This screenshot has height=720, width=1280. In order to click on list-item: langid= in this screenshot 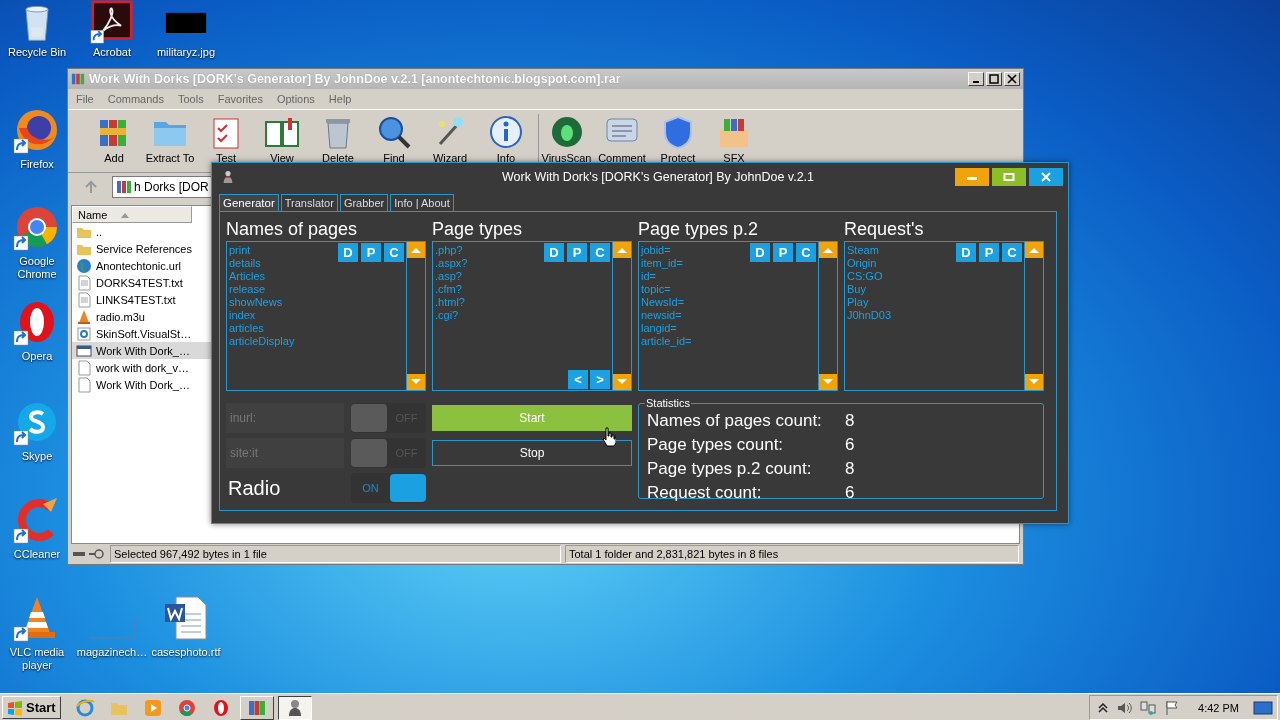, I will do `click(659, 328)`.